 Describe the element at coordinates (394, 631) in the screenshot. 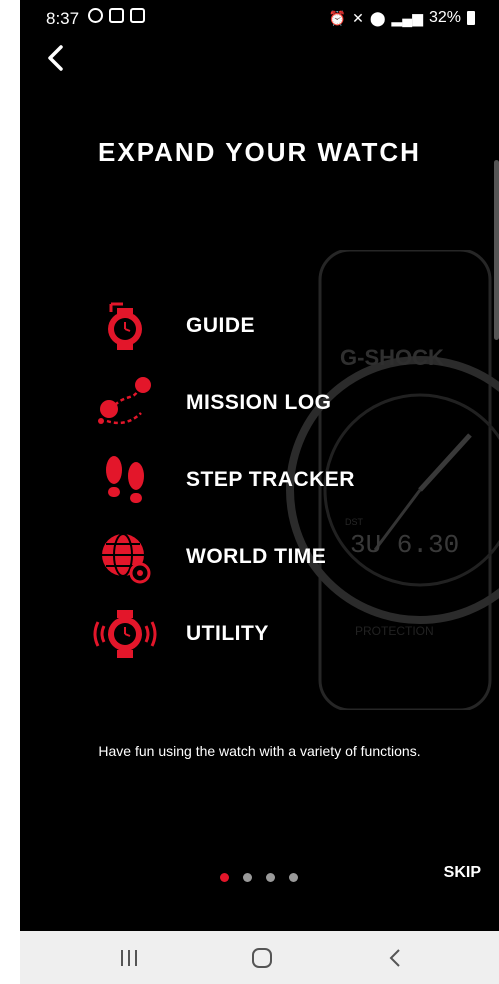

I see `watch-band-text: PROTECTION` at that location.